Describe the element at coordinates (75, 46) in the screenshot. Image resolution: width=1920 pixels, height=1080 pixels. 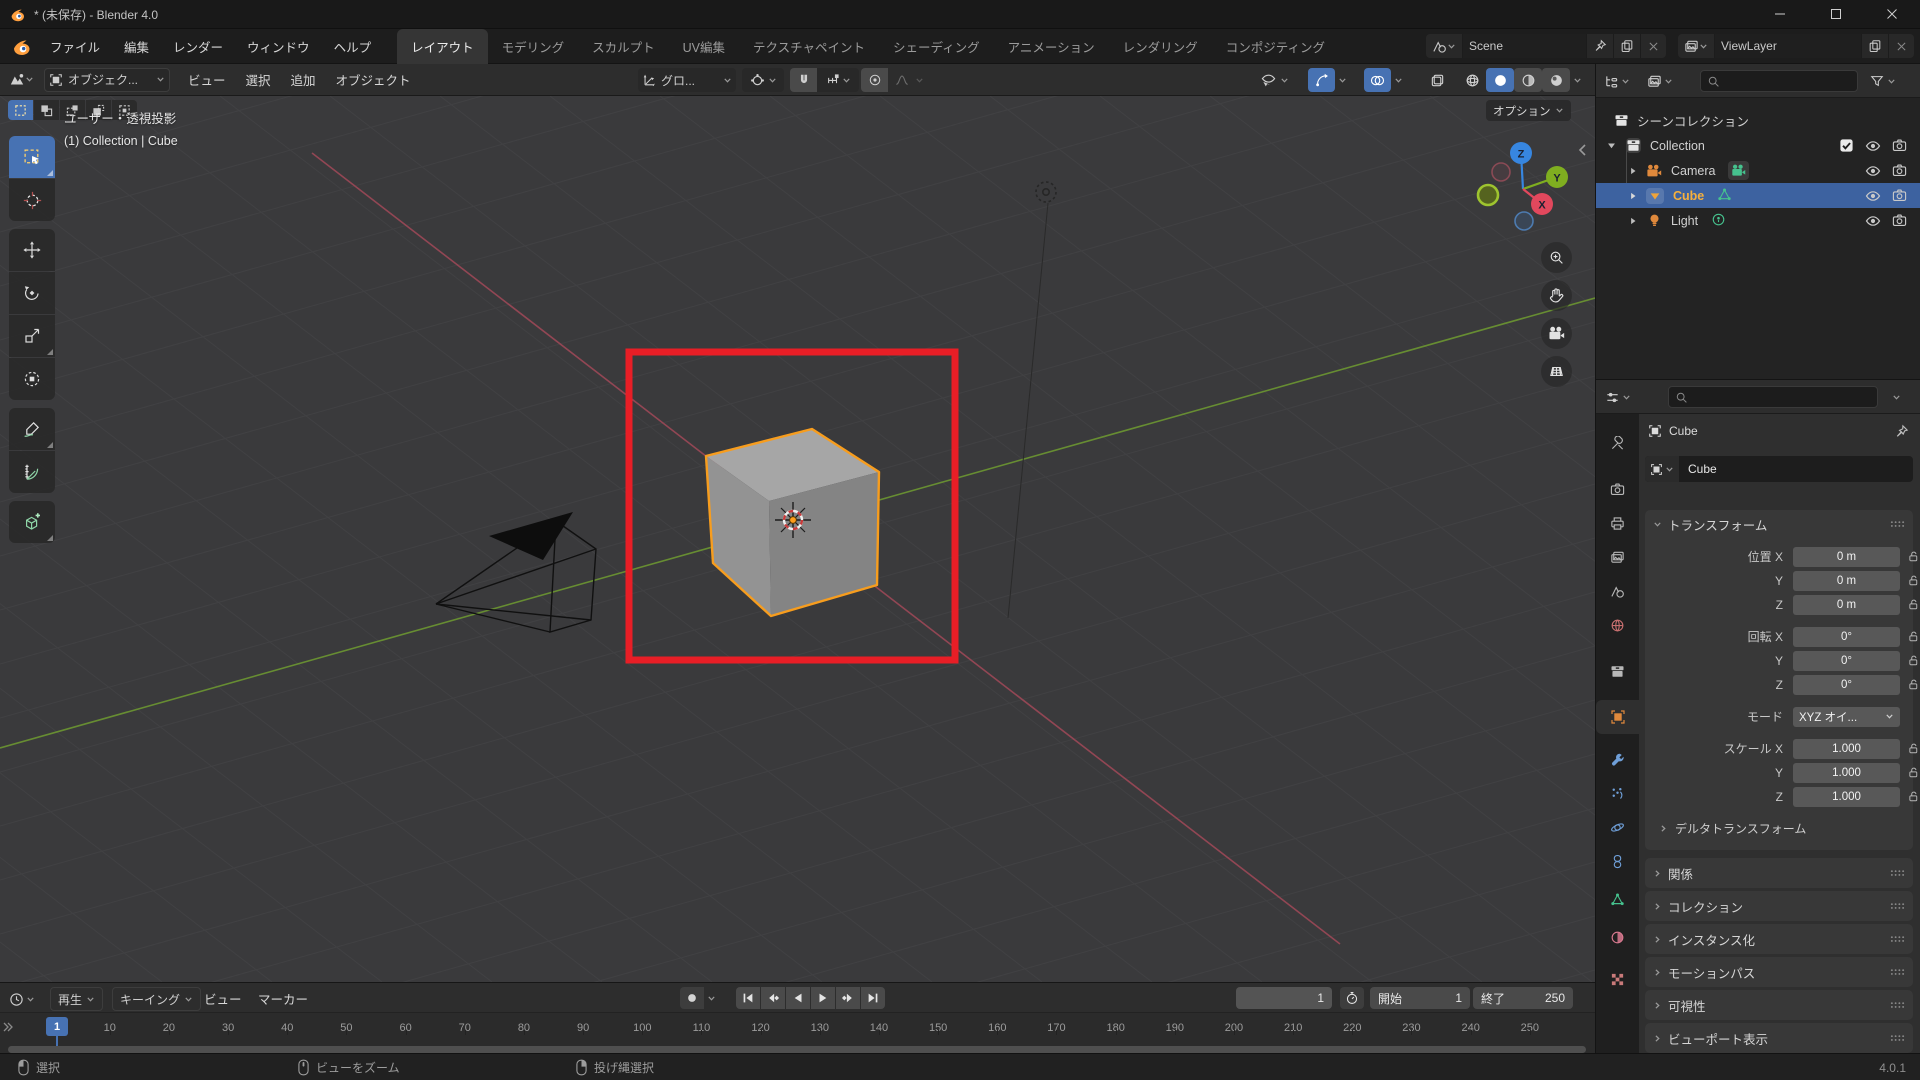
I see `menu-file: ファイル` at that location.